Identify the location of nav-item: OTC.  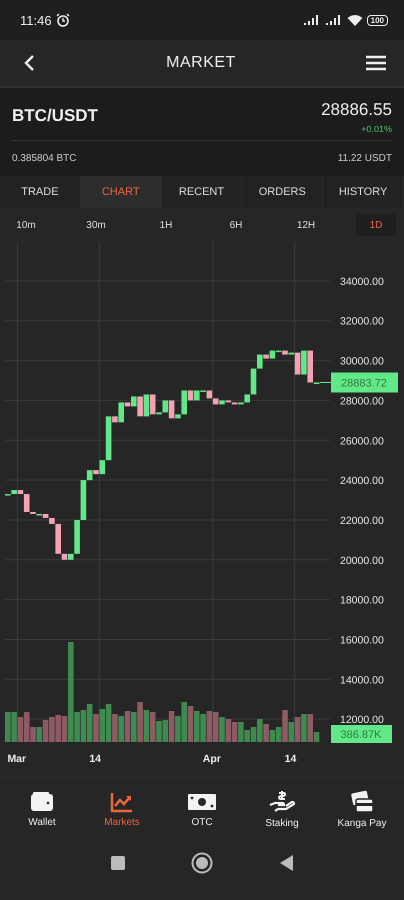
(202, 809).